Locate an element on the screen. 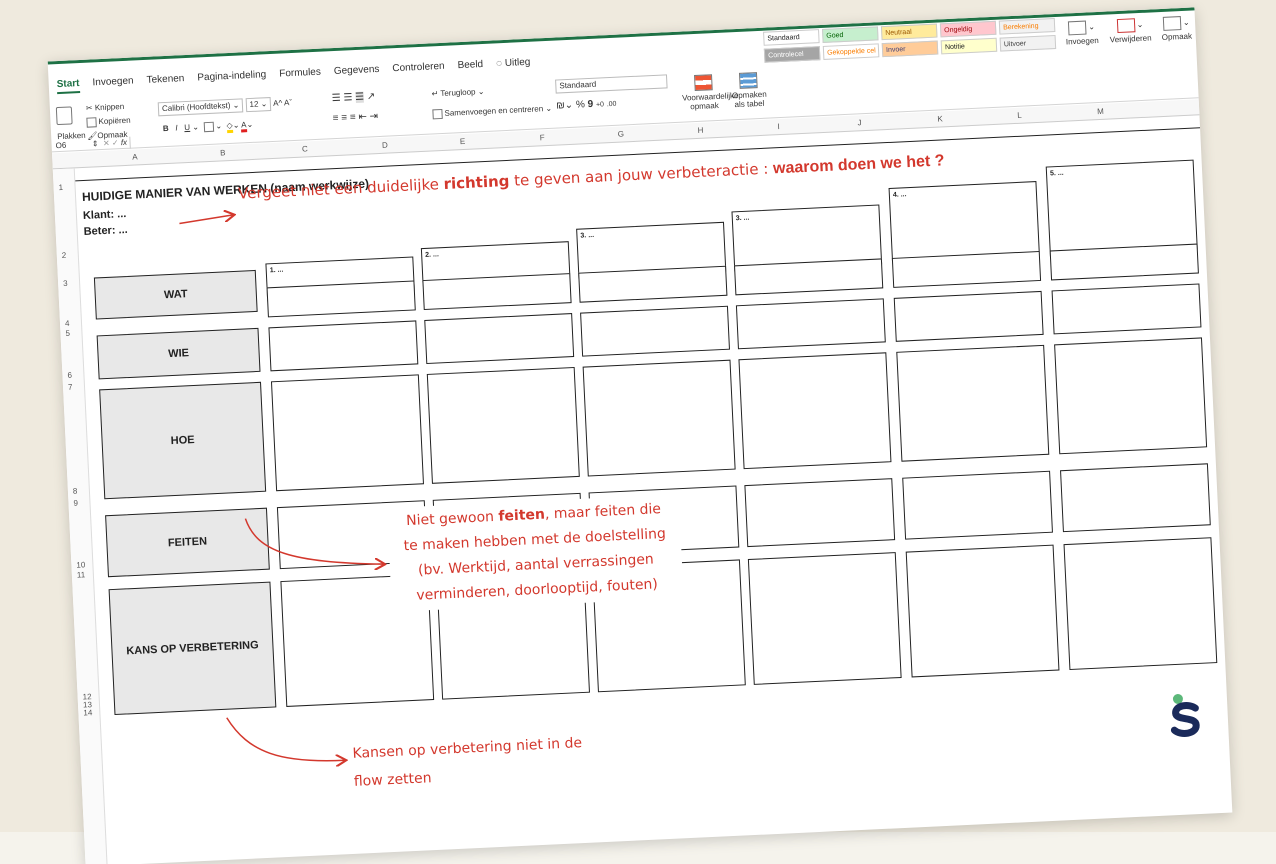 The width and height of the screenshot is (1276, 864). kans-arrow is located at coordinates (285, 741).